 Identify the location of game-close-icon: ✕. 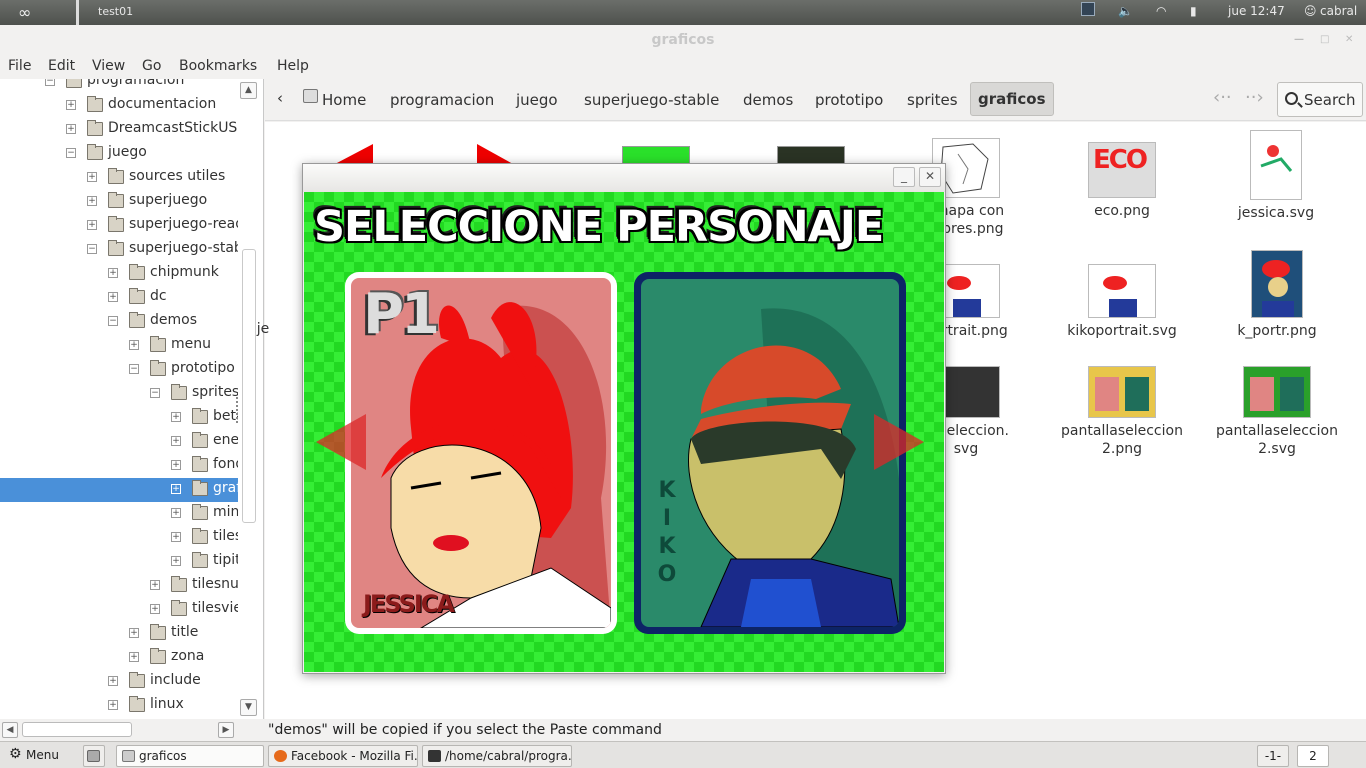
(930, 177).